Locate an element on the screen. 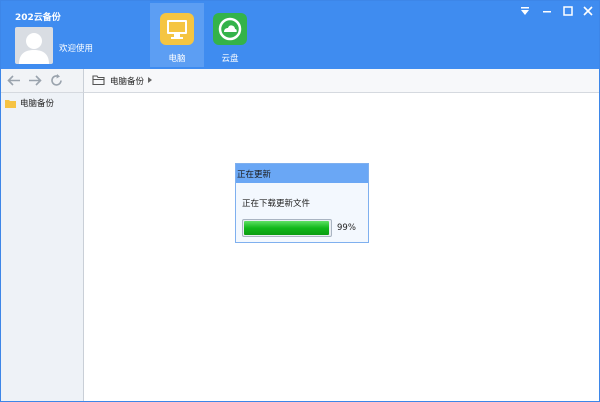  maximize-icon is located at coordinates (568, 11).